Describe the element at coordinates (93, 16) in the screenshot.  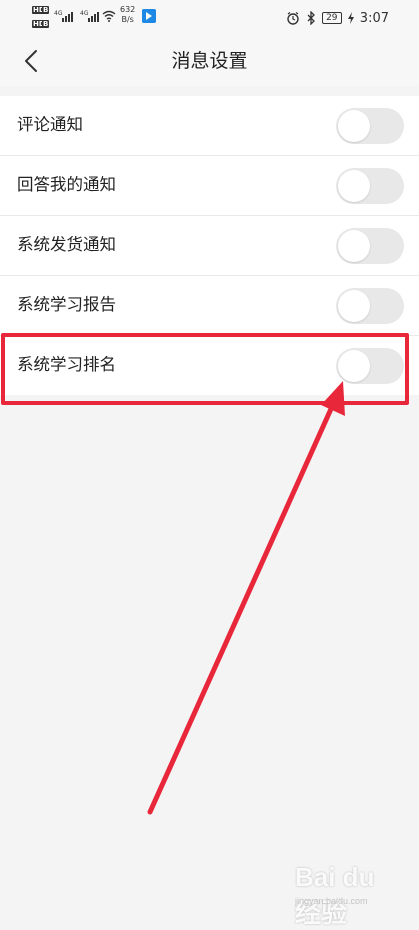
I see `signal-bars-2-icon` at that location.